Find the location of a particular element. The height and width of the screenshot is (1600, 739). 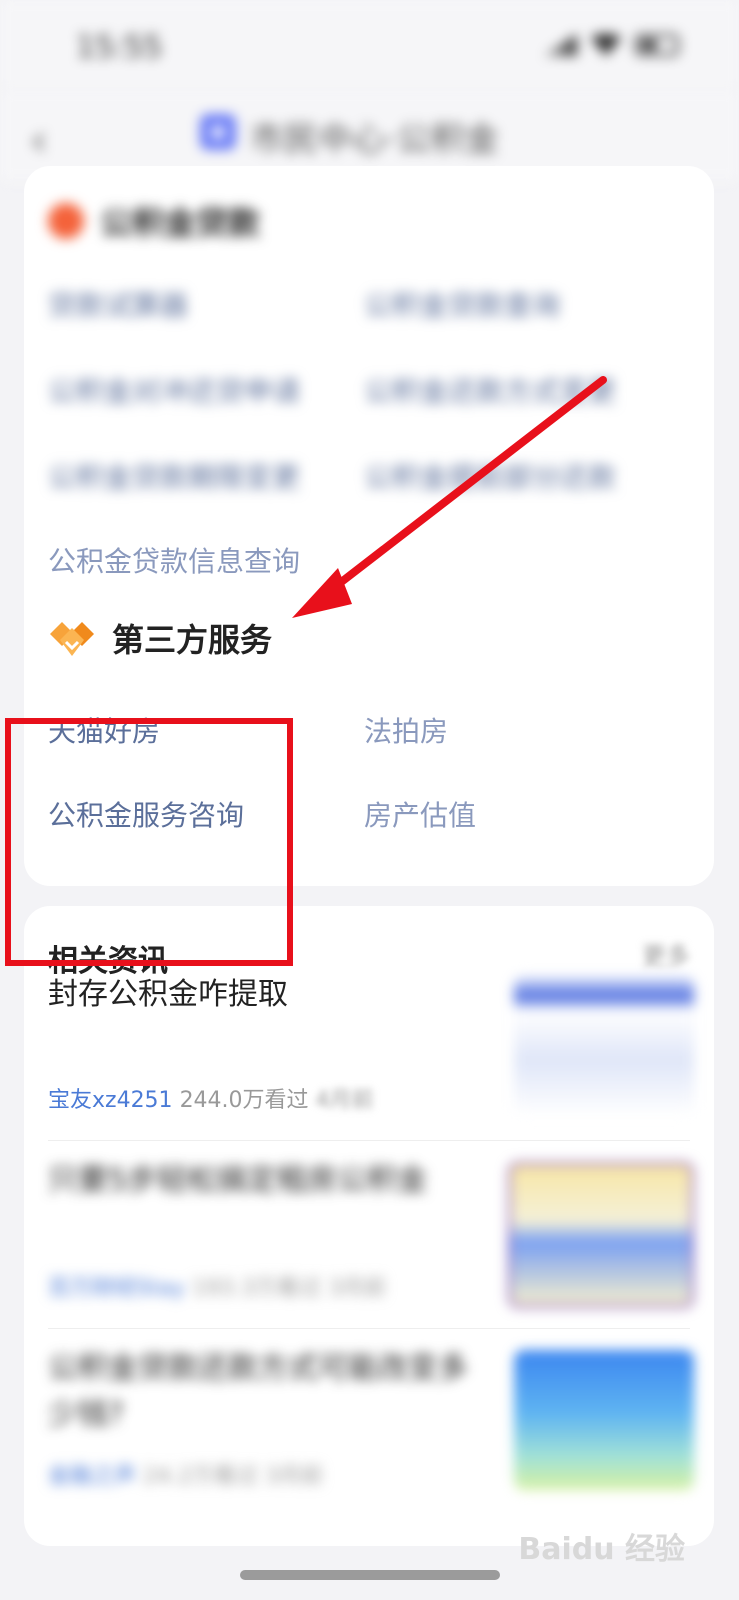

annotation-arrow-icon is located at coordinates (449, 497).